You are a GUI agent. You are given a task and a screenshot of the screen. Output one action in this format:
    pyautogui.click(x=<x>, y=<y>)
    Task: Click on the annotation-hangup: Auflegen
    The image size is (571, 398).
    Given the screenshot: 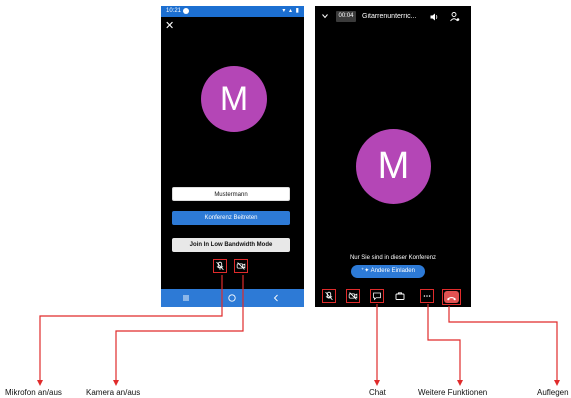 What is the action you would take?
    pyautogui.click(x=553, y=392)
    